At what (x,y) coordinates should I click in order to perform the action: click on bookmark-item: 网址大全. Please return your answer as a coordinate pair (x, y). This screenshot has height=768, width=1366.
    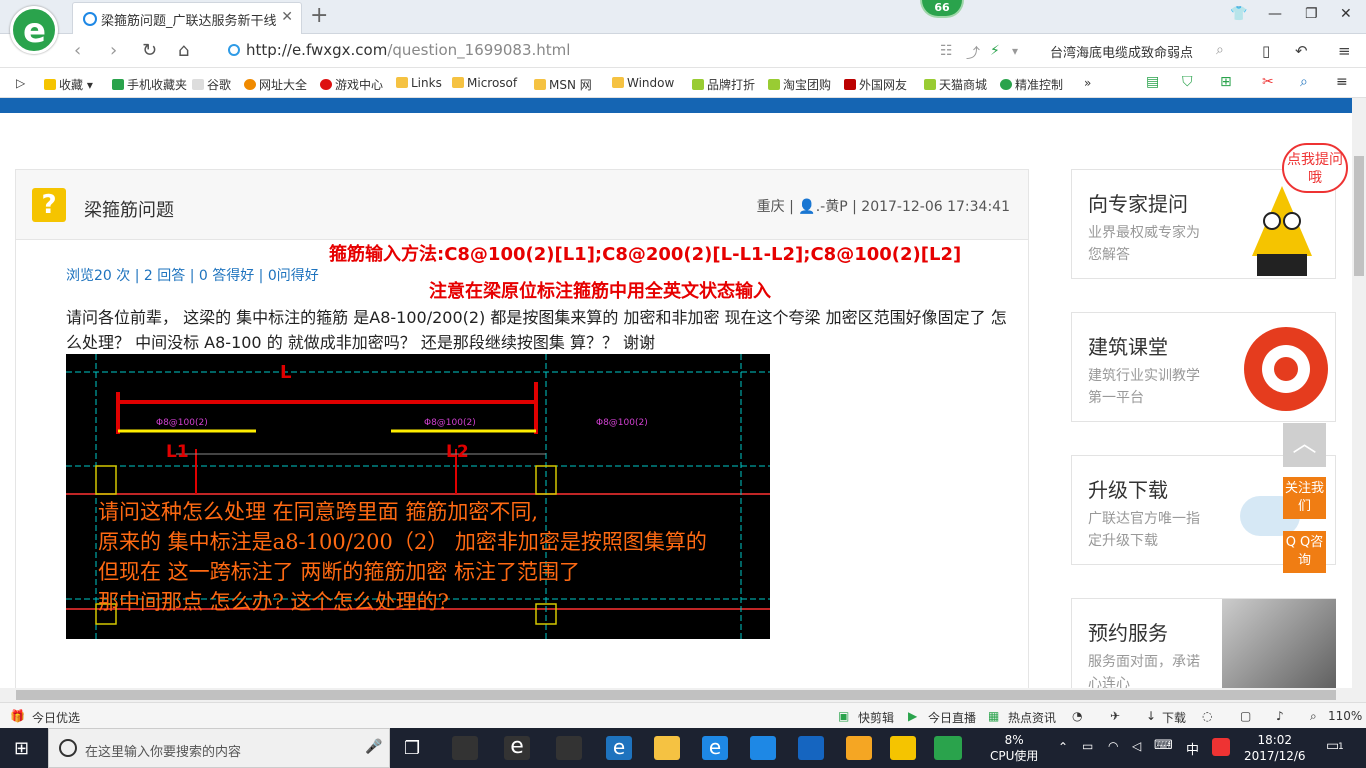
    Looking at the image, I should click on (275, 84).